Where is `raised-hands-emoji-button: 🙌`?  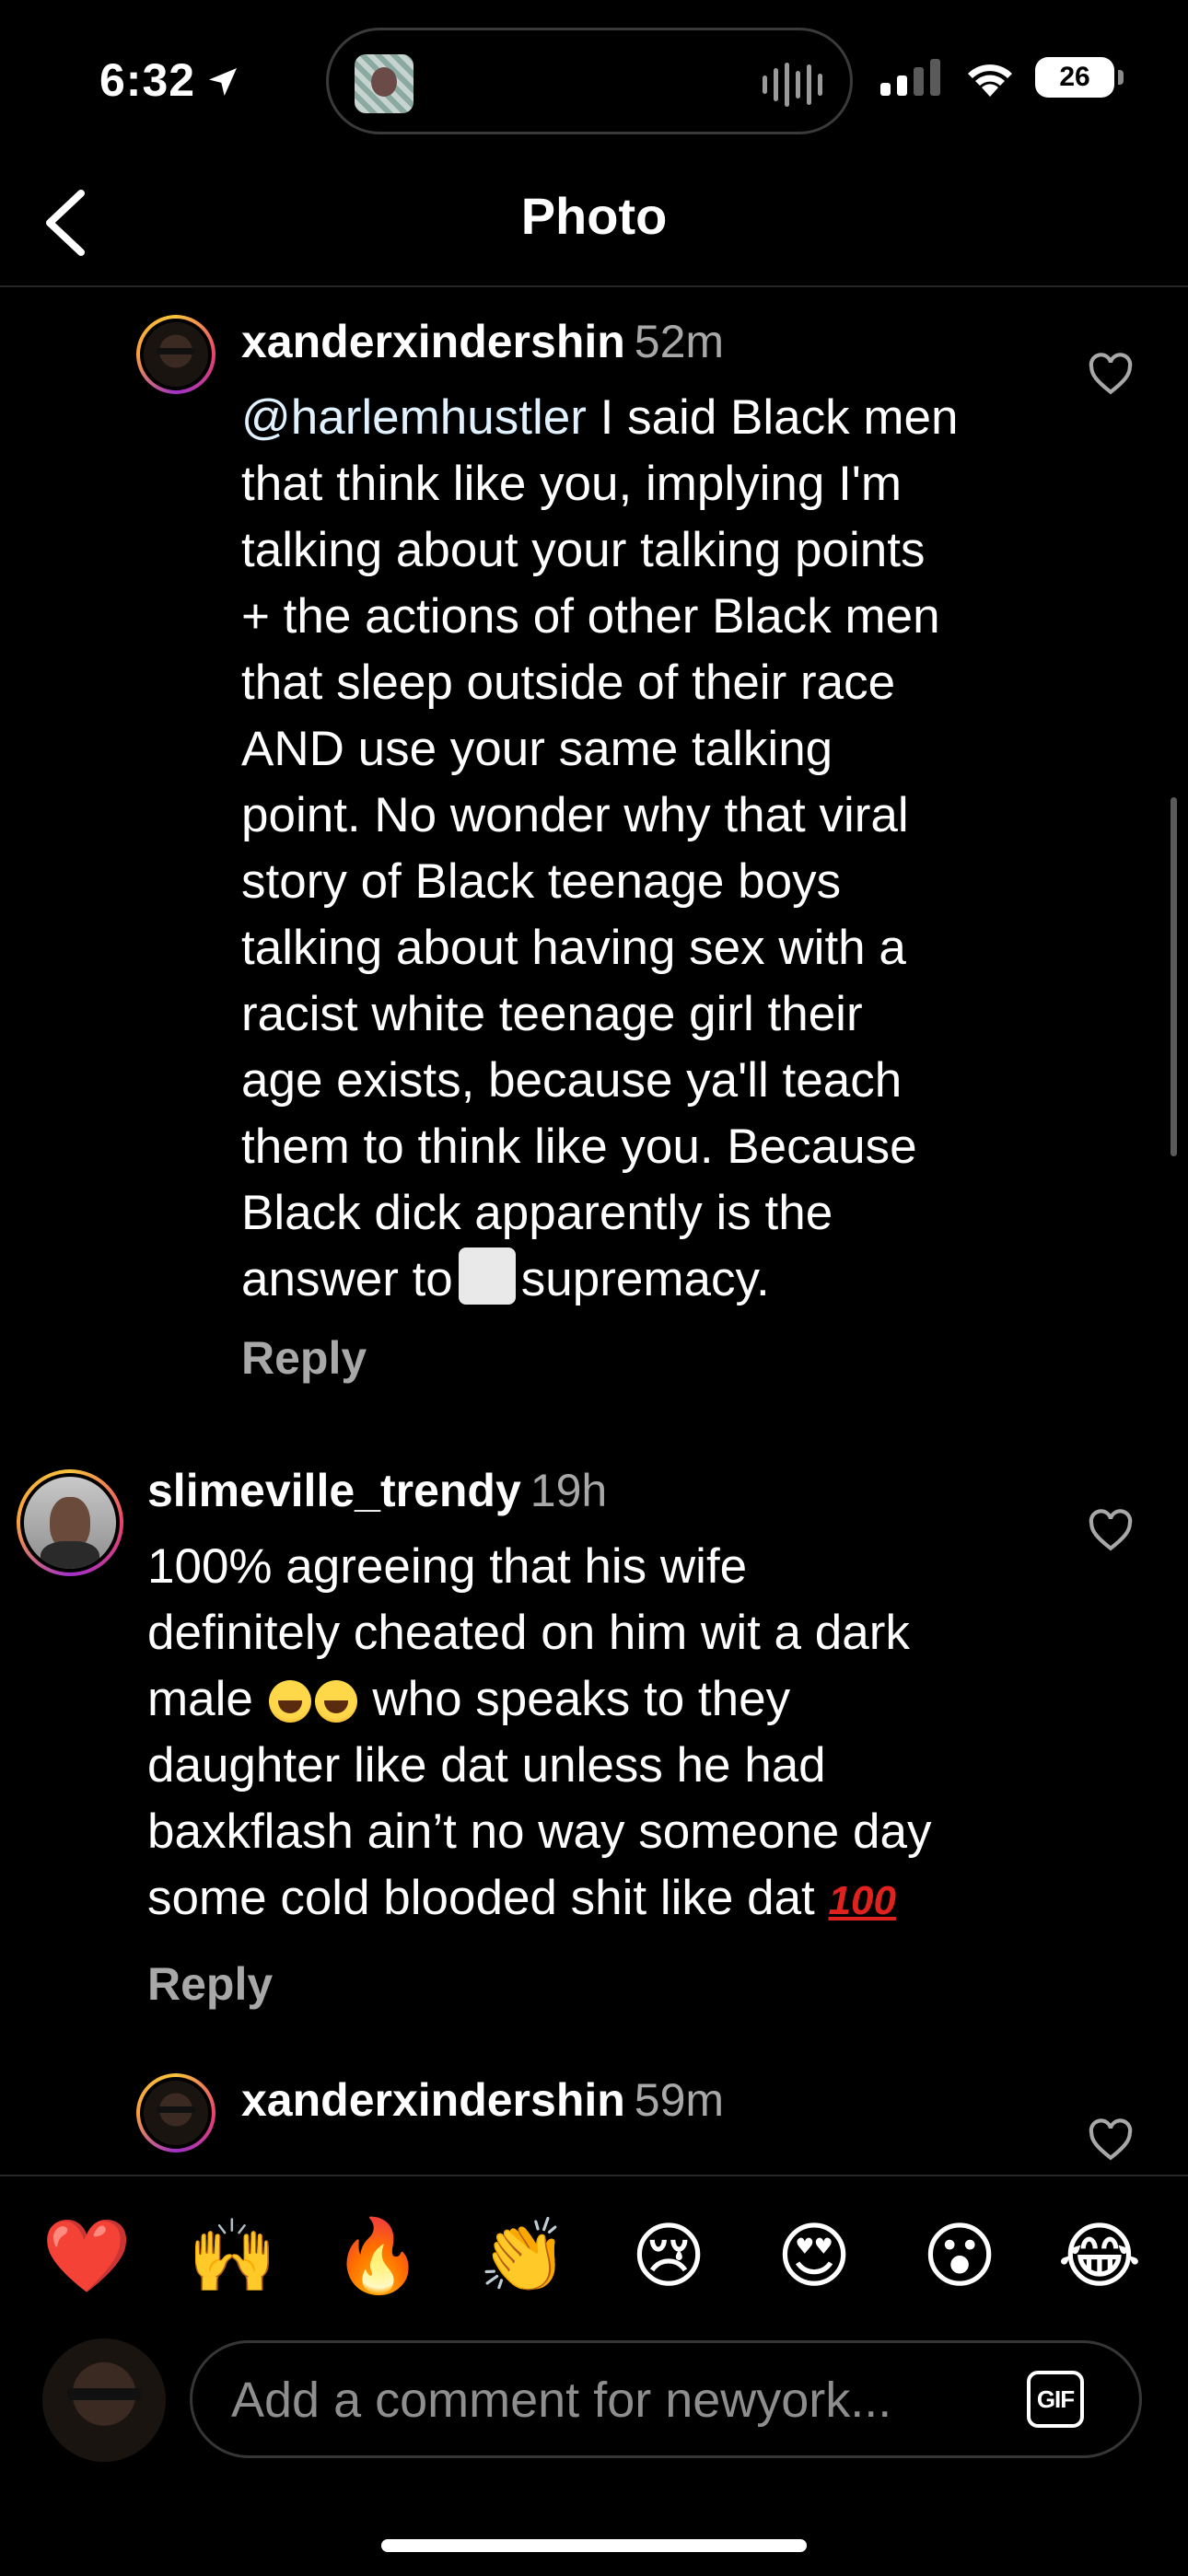 raised-hands-emoji-button: 🙌 is located at coordinates (231, 2255).